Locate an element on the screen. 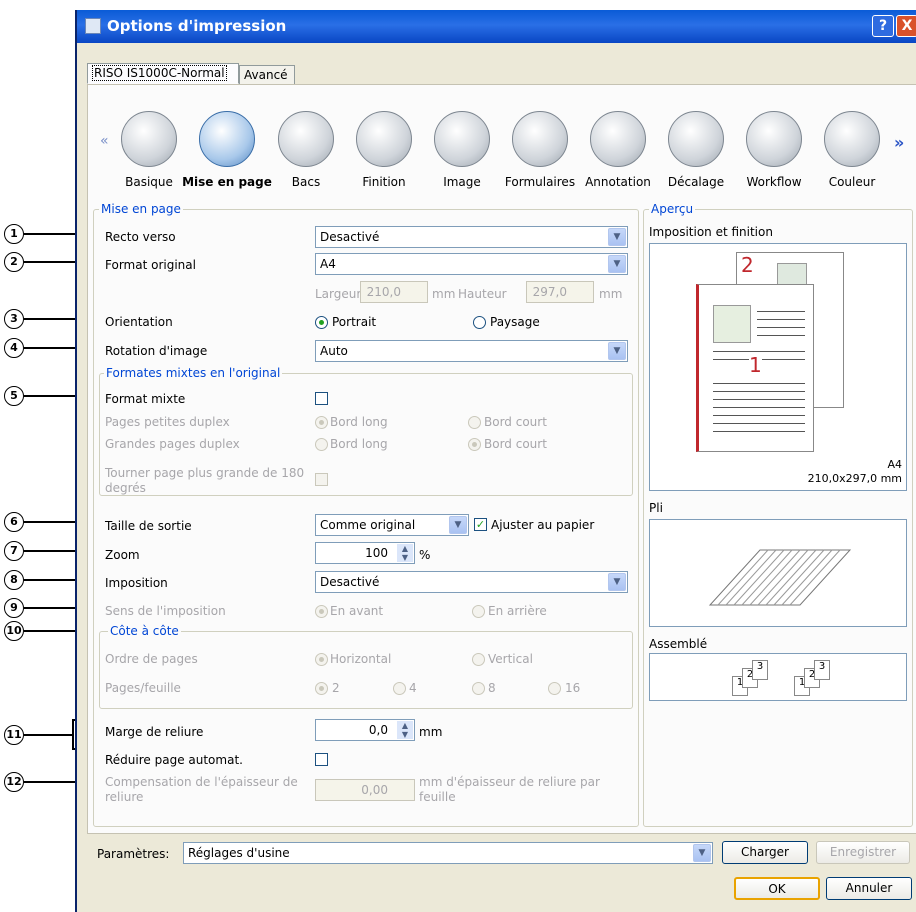 This screenshot has width=916, height=912. workflow-icon is located at coordinates (774, 139).